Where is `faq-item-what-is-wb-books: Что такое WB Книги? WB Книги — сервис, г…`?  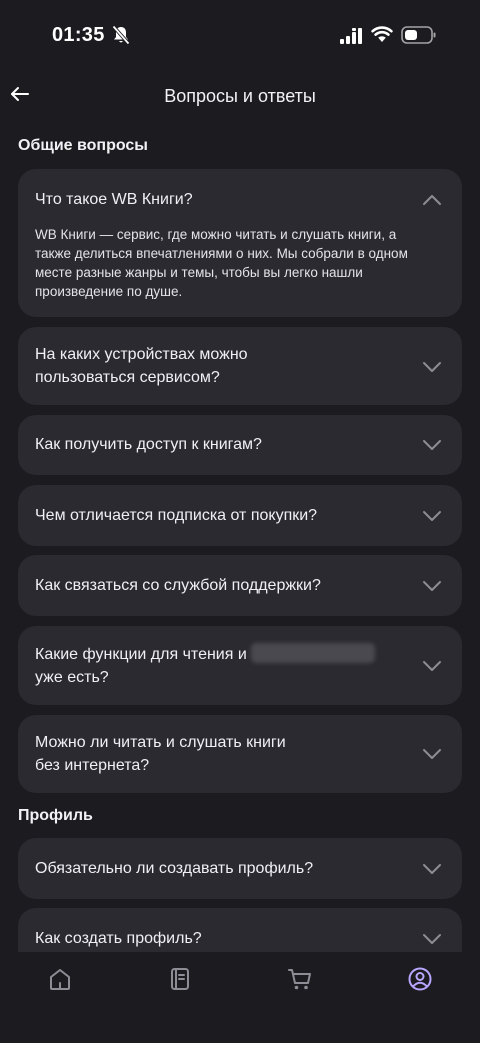 faq-item-what-is-wb-books: Что такое WB Книги? WB Книги — сервис, г… is located at coordinates (240, 243).